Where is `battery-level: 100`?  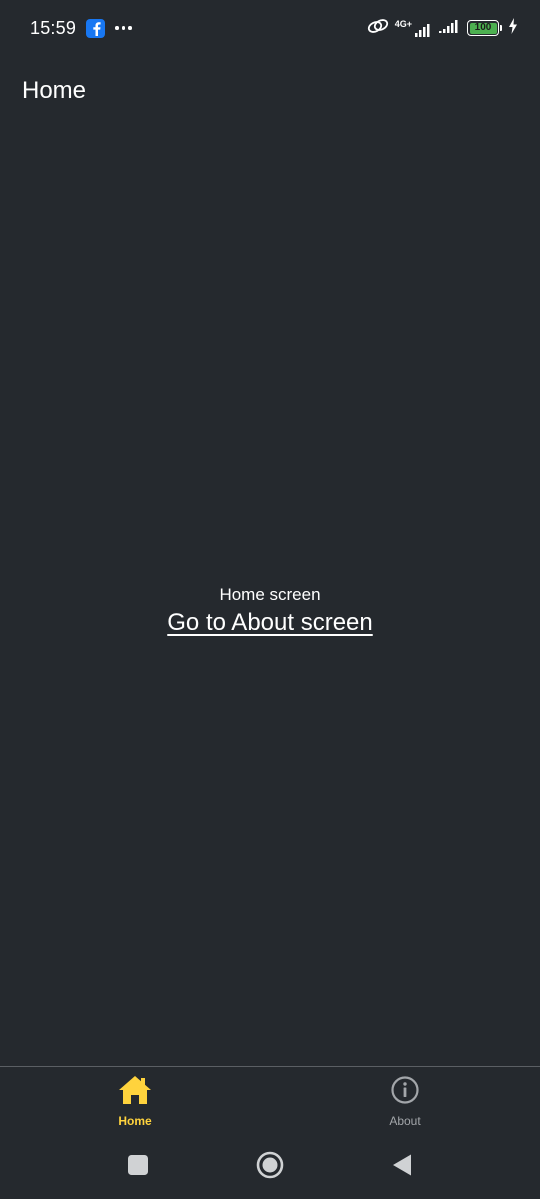
battery-level: 100 is located at coordinates (483, 27).